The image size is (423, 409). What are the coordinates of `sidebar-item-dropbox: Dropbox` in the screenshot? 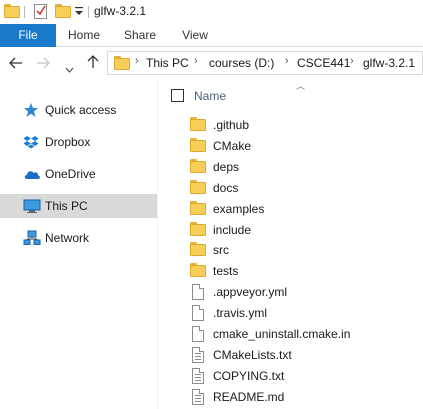 It's located at (78, 142).